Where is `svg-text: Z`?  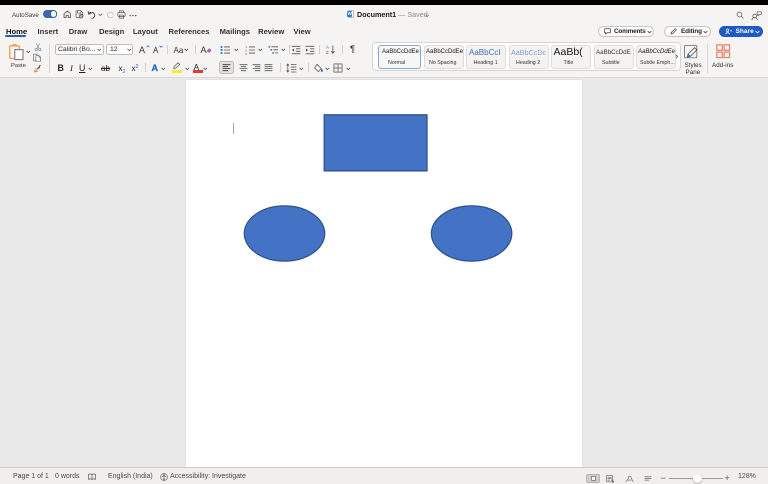 svg-text: Z is located at coordinates (327, 52).